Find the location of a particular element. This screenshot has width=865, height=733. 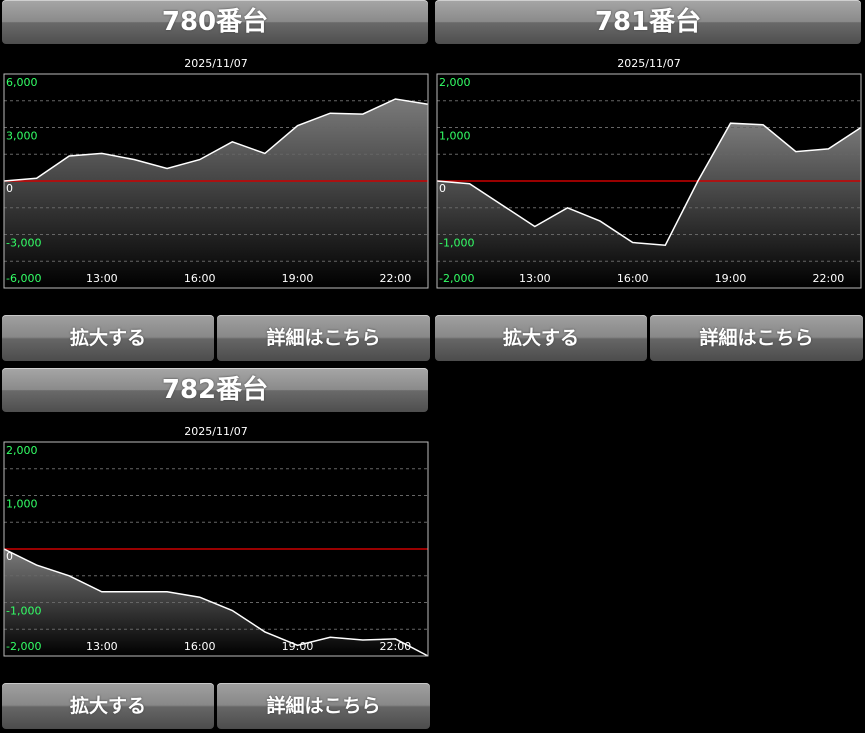

y-tick-label: -6,000 is located at coordinates (23, 278).